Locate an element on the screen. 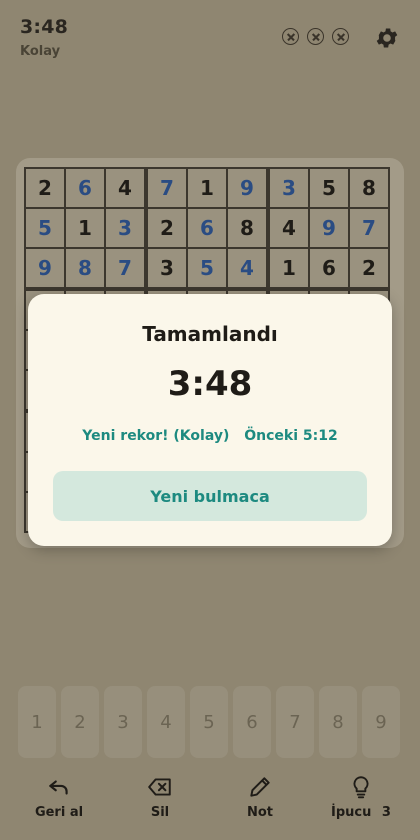 The width and height of the screenshot is (420, 840). number-key: 5 is located at coordinates (209, 722).